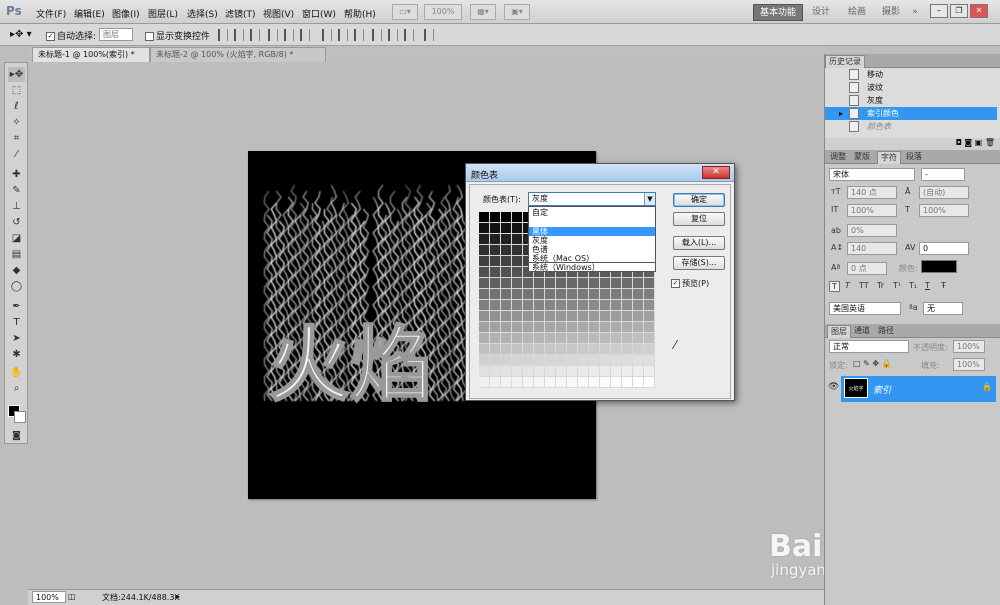 Image resolution: width=1000 pixels, height=605 pixels. I want to click on background-color-swatch, so click(20, 417).